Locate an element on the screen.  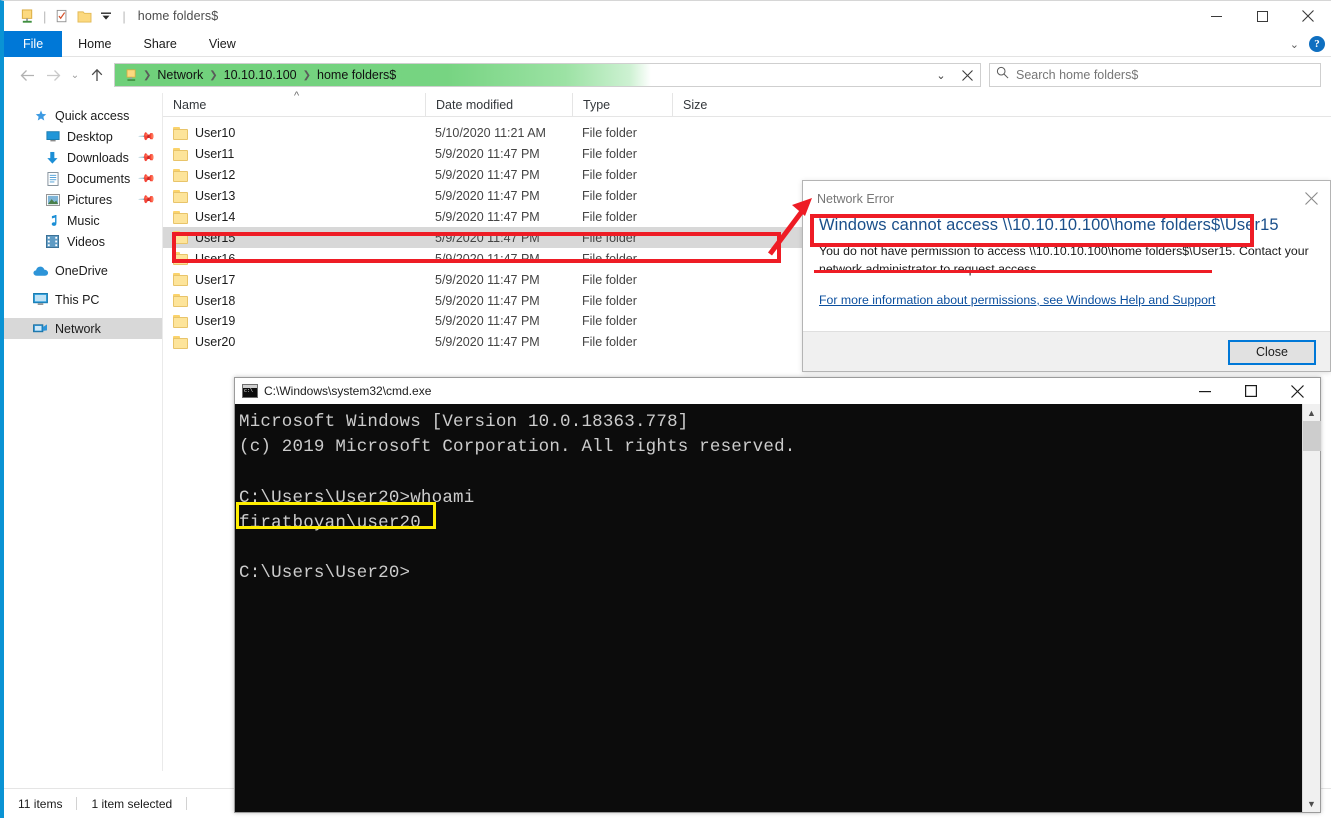
customize-dropdown-icon is located at coordinates (106, 16).